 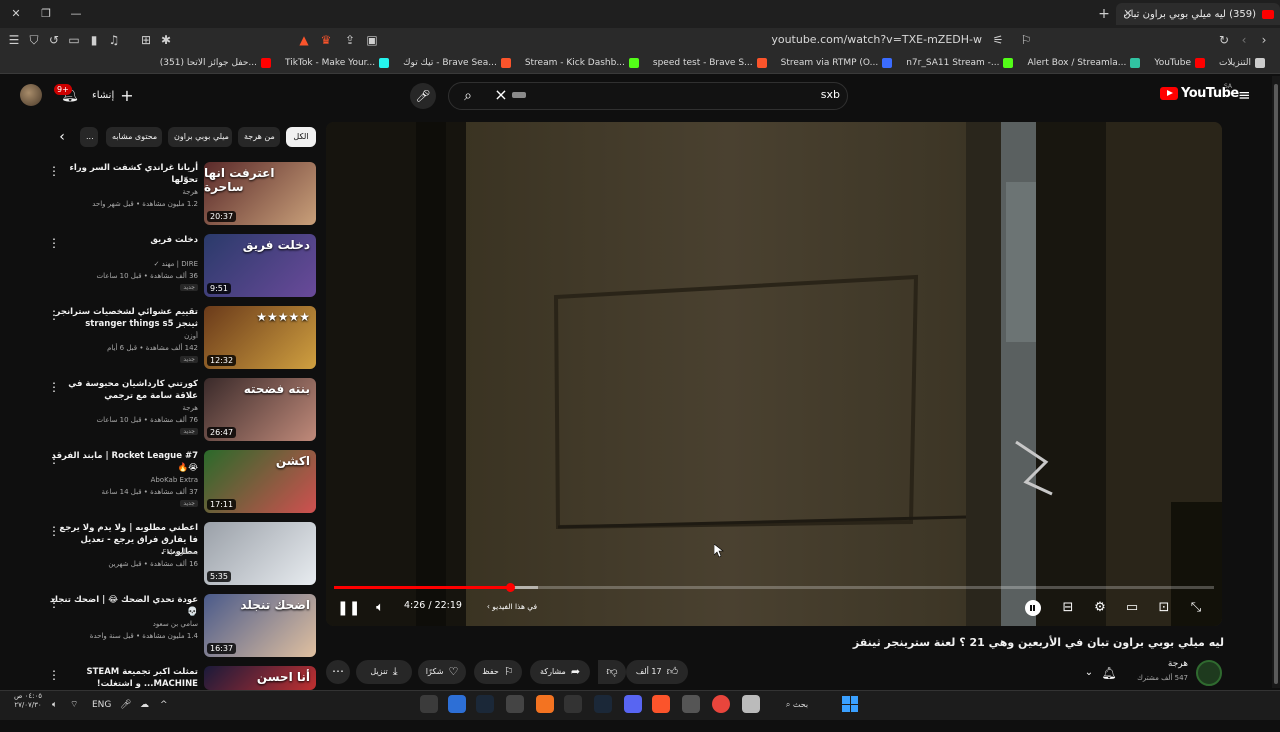 What do you see at coordinates (101, 705) in the screenshot?
I see `input-language: ENG` at bounding box center [101, 705].